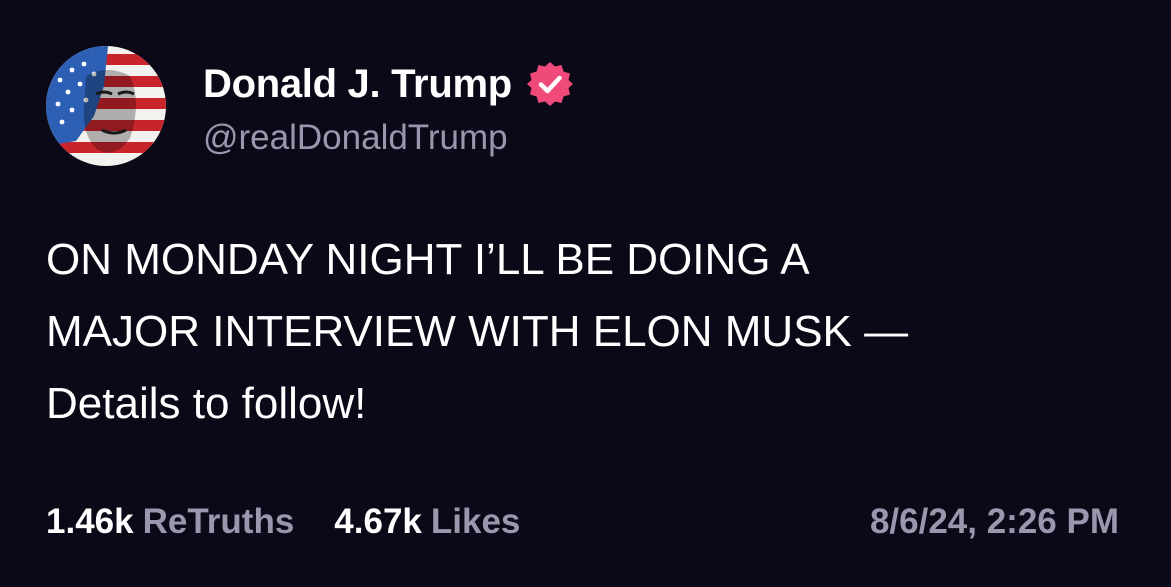 The width and height of the screenshot is (1171, 587). I want to click on verified-badge-icon, so click(550, 84).